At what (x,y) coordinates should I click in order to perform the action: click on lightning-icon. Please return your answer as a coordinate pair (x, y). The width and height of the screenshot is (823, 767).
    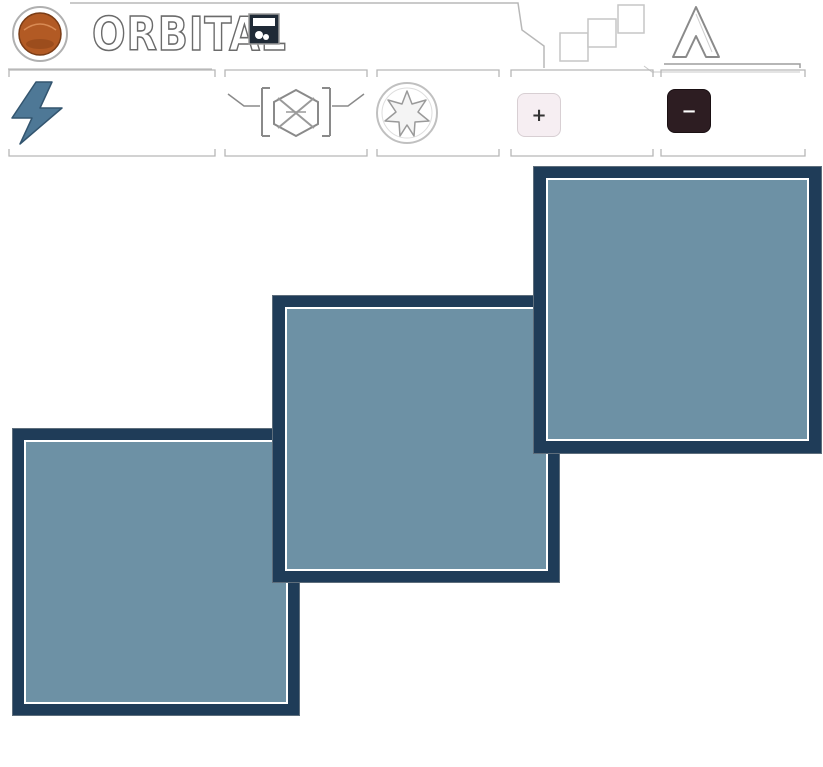
    Looking at the image, I should click on (36, 113).